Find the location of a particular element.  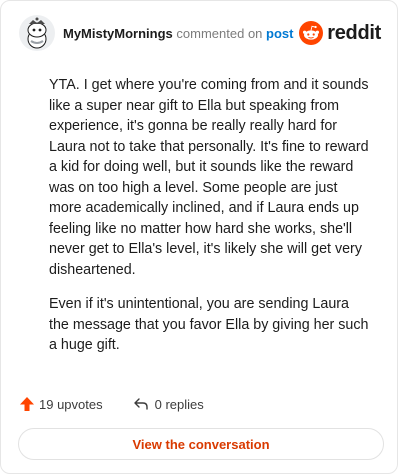

reddit-brand: reddit is located at coordinates (340, 33).